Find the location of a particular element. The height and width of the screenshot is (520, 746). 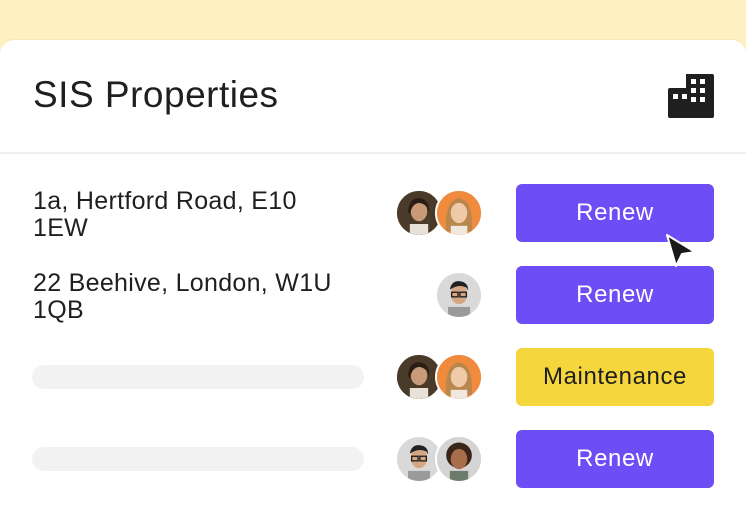

man-glasses-avatar-icon is located at coordinates (459, 295).